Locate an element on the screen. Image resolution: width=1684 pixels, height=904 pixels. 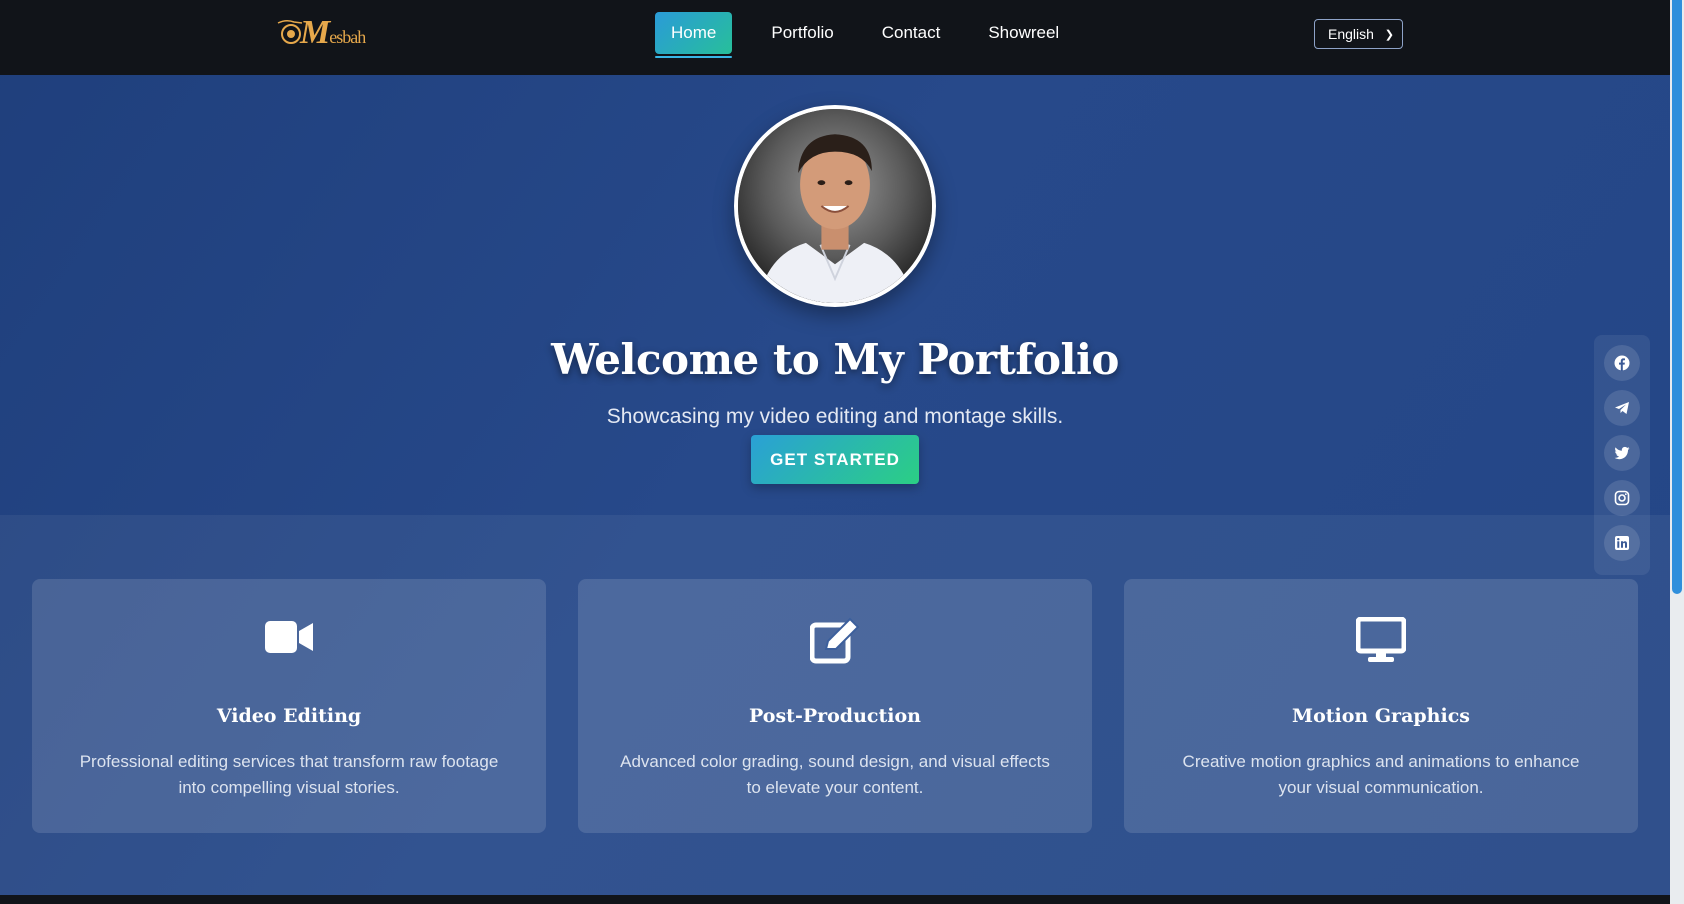
language-select: English ❯ is located at coordinates (1358, 34).